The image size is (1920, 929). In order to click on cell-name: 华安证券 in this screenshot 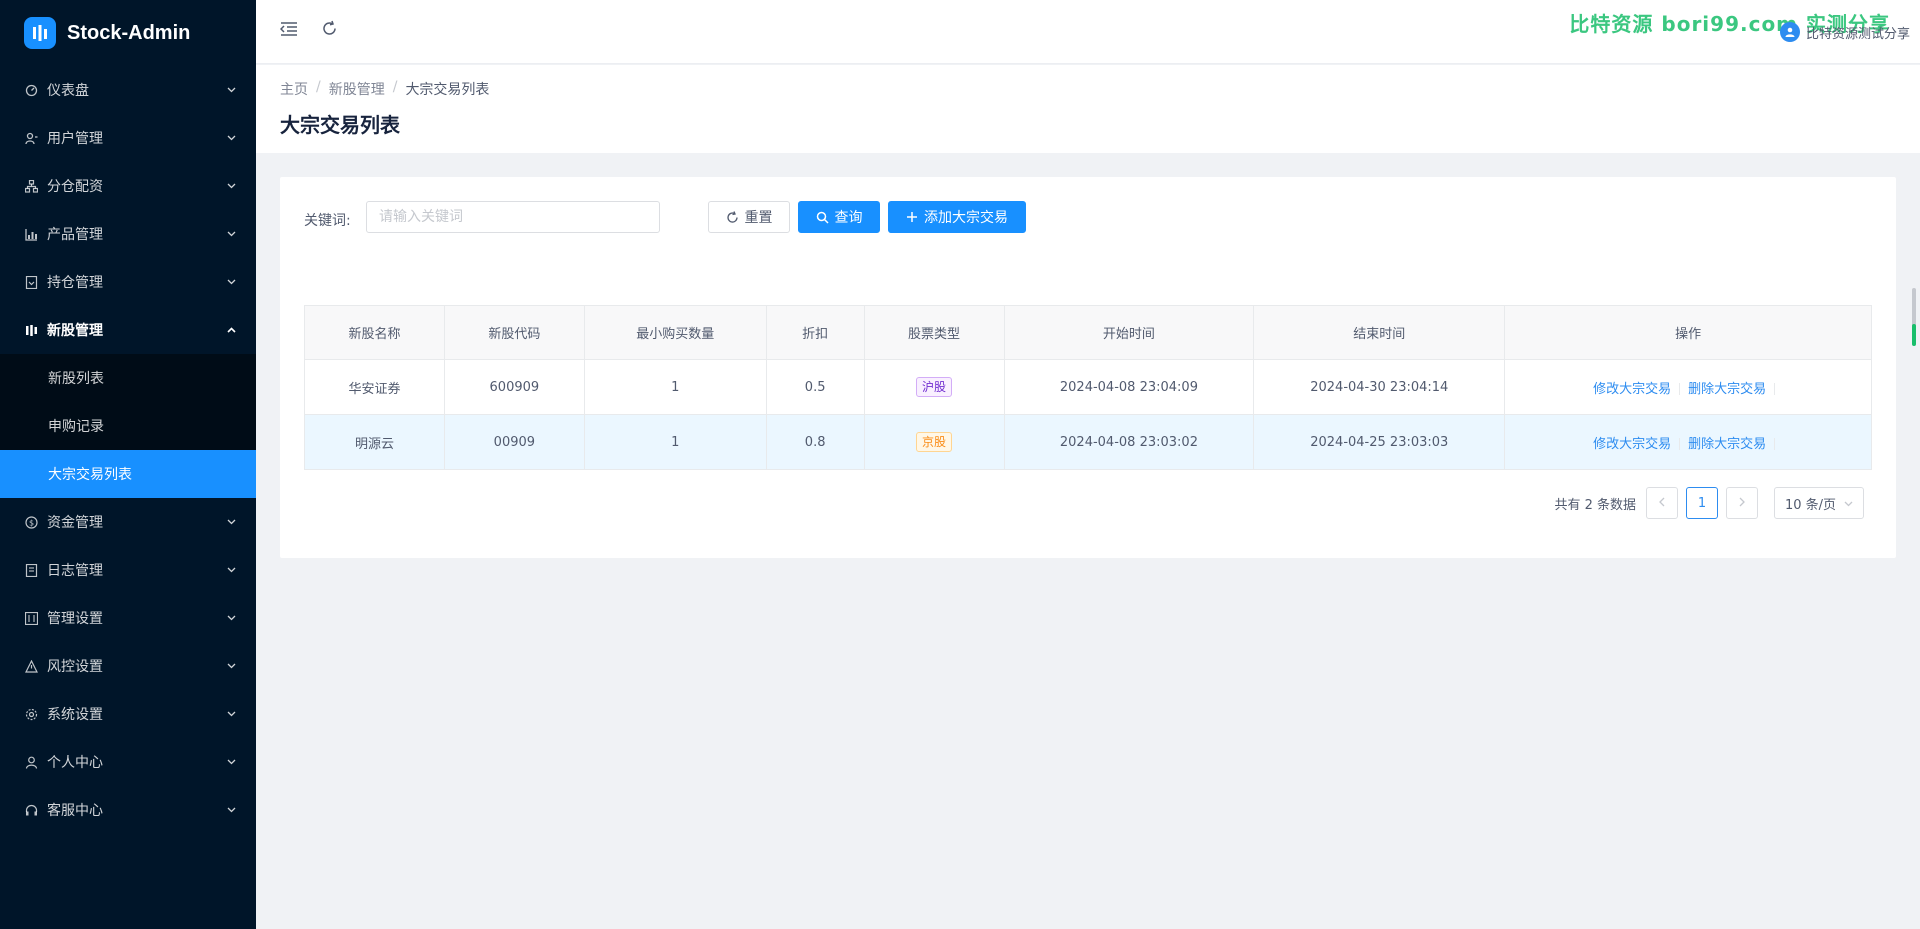, I will do `click(374, 387)`.